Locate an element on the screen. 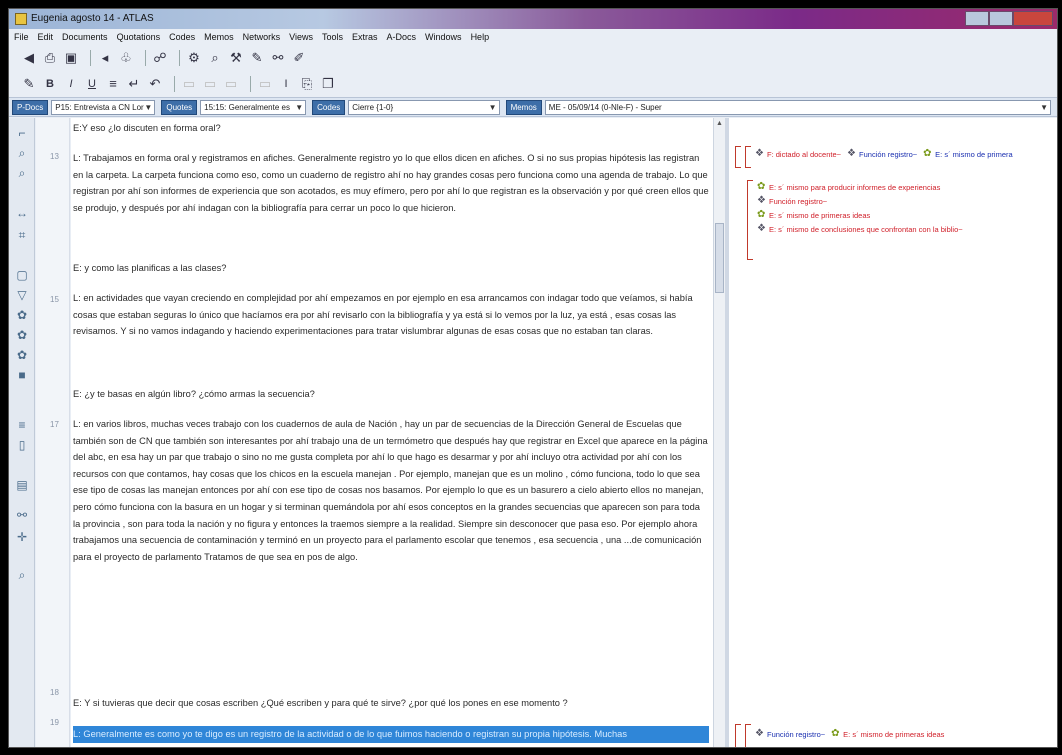 The height and width of the screenshot is (755, 1062). pdocs-button: P-Docs is located at coordinates (30, 107).